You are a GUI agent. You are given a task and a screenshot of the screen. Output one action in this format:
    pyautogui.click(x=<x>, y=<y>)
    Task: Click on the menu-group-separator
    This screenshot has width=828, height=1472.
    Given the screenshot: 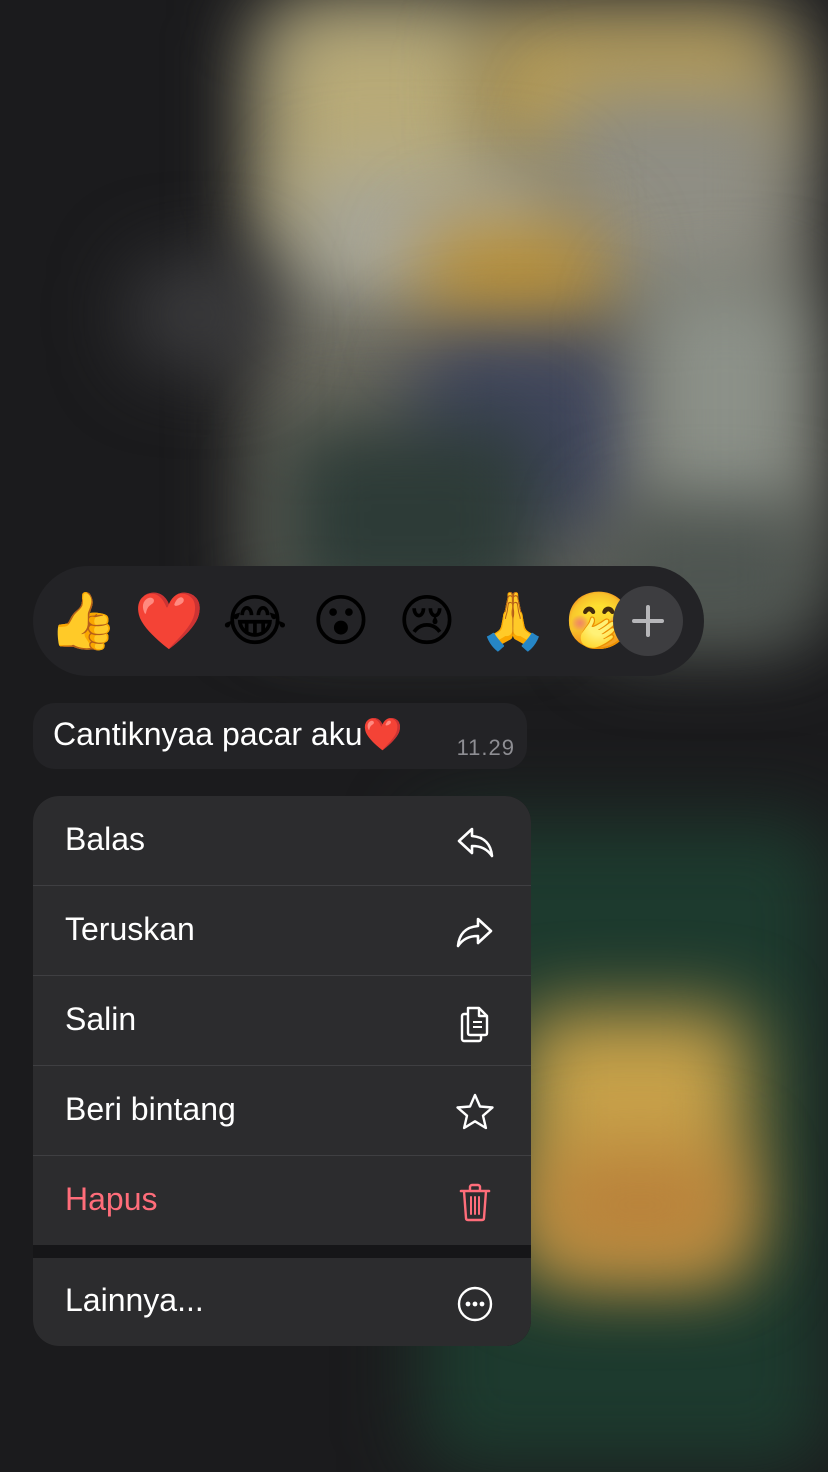 What is the action you would take?
    pyautogui.click(x=282, y=1251)
    